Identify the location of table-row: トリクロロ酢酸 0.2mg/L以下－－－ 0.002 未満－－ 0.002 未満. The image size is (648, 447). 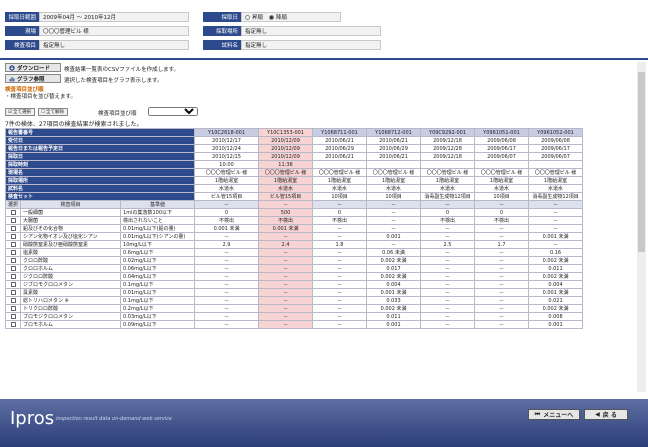
(294, 308).